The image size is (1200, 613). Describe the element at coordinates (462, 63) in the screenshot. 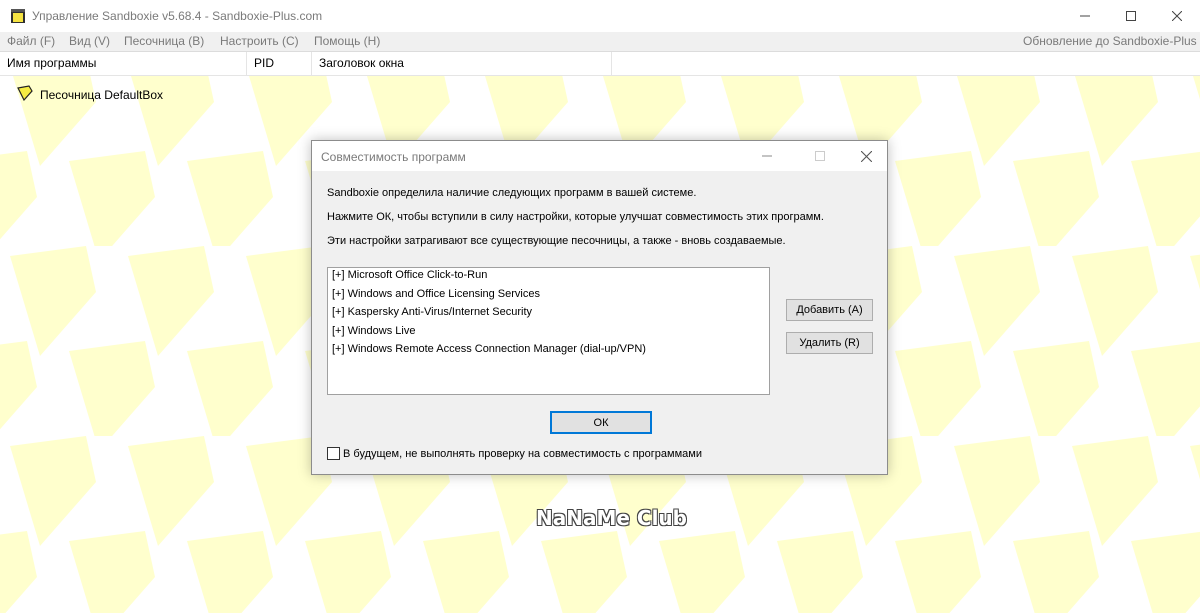

I see `column-window-title: Заголовок окна` at that location.